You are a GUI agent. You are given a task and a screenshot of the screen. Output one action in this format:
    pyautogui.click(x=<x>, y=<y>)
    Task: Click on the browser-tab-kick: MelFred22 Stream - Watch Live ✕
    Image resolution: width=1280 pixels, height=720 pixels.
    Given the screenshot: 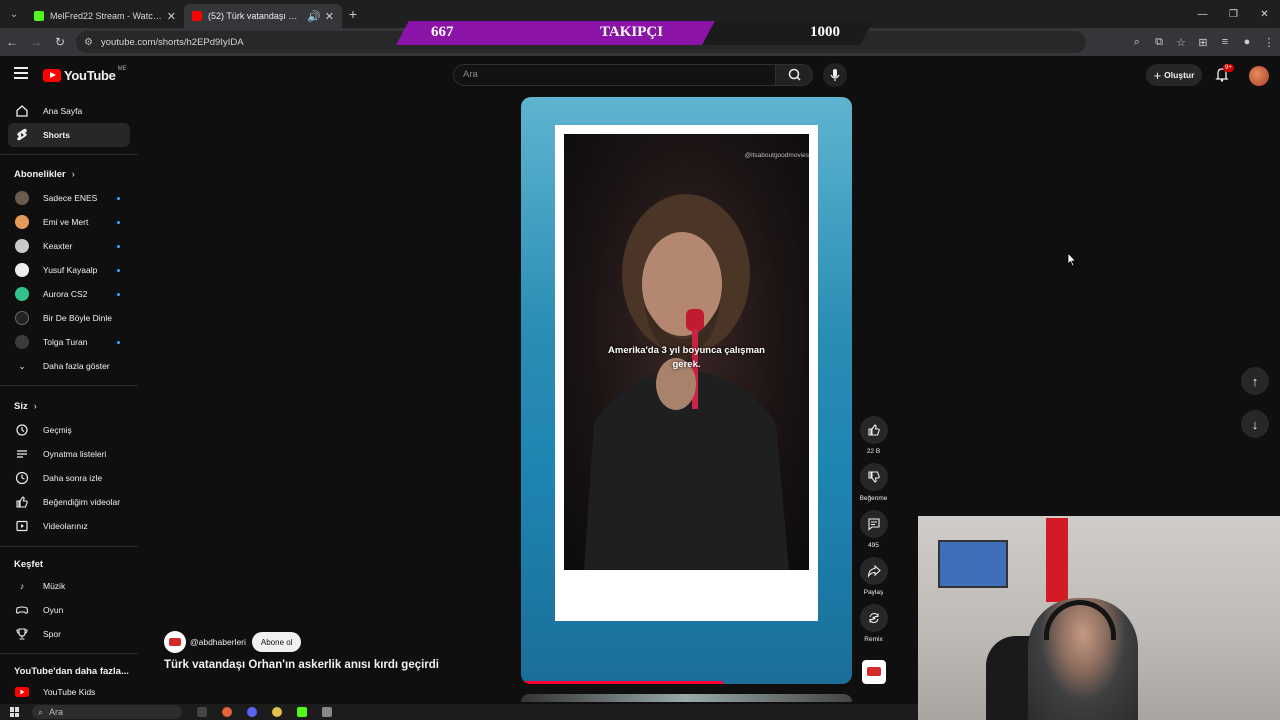 What is the action you would take?
    pyautogui.click(x=105, y=16)
    